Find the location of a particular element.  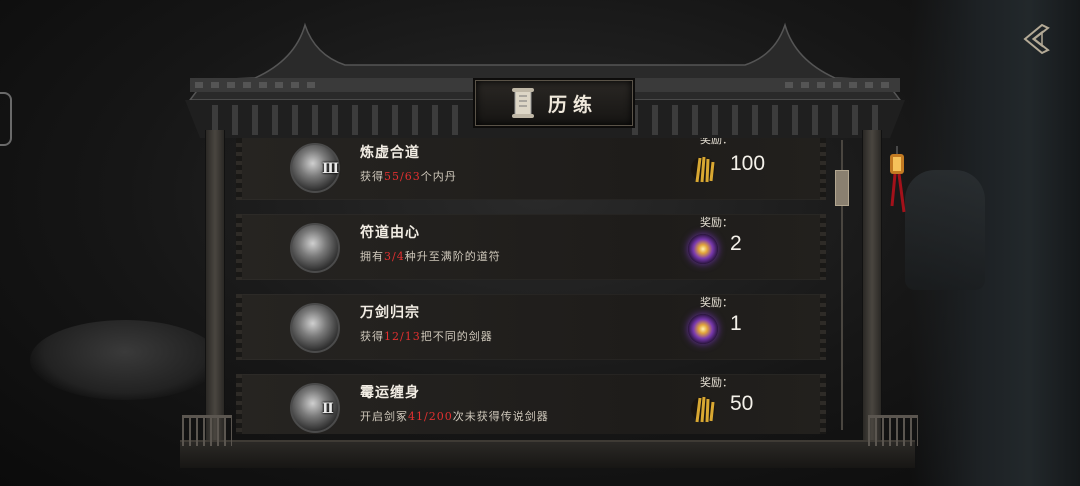

reward-amount: 50 is located at coordinates (742, 403).